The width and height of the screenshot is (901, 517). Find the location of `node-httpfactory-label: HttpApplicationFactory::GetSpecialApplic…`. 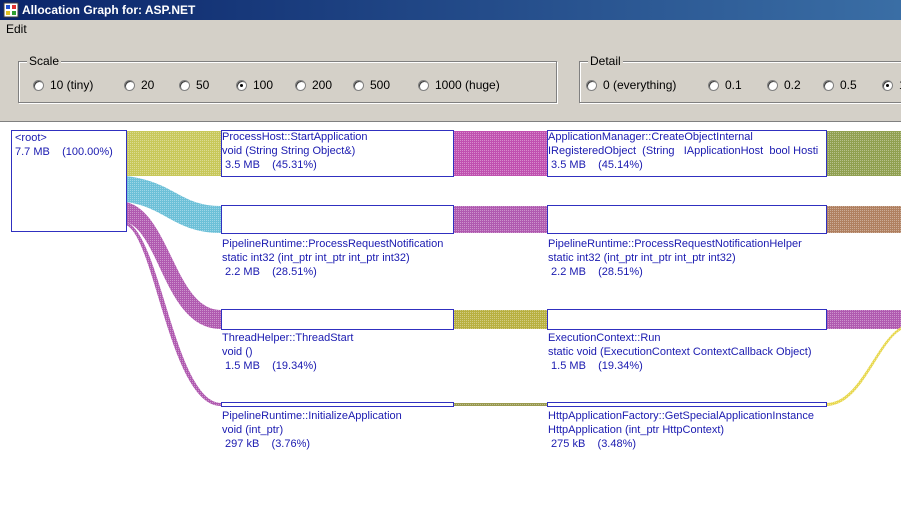

node-httpfactory-label: HttpApplicationFactory::GetSpecialApplic… is located at coordinates (681, 430).